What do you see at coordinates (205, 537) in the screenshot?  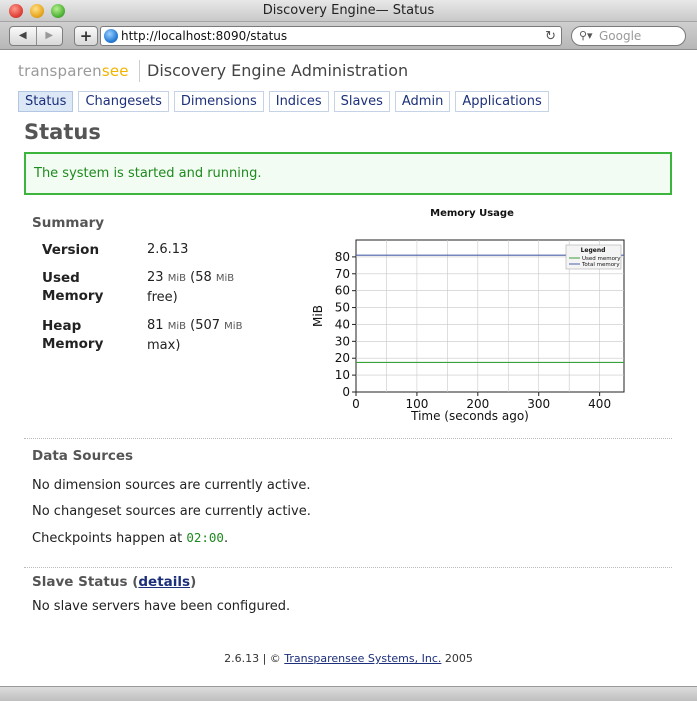 I see `checkpoint-time: 02:00` at bounding box center [205, 537].